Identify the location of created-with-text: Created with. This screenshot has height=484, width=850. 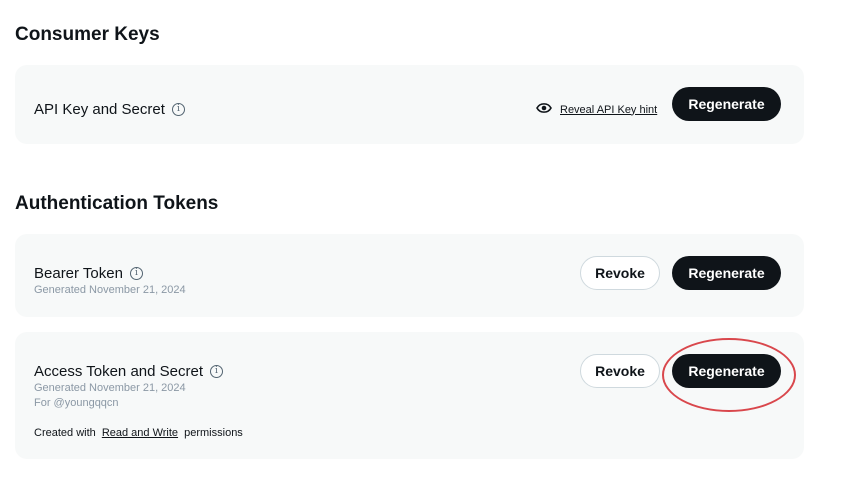
(65, 433).